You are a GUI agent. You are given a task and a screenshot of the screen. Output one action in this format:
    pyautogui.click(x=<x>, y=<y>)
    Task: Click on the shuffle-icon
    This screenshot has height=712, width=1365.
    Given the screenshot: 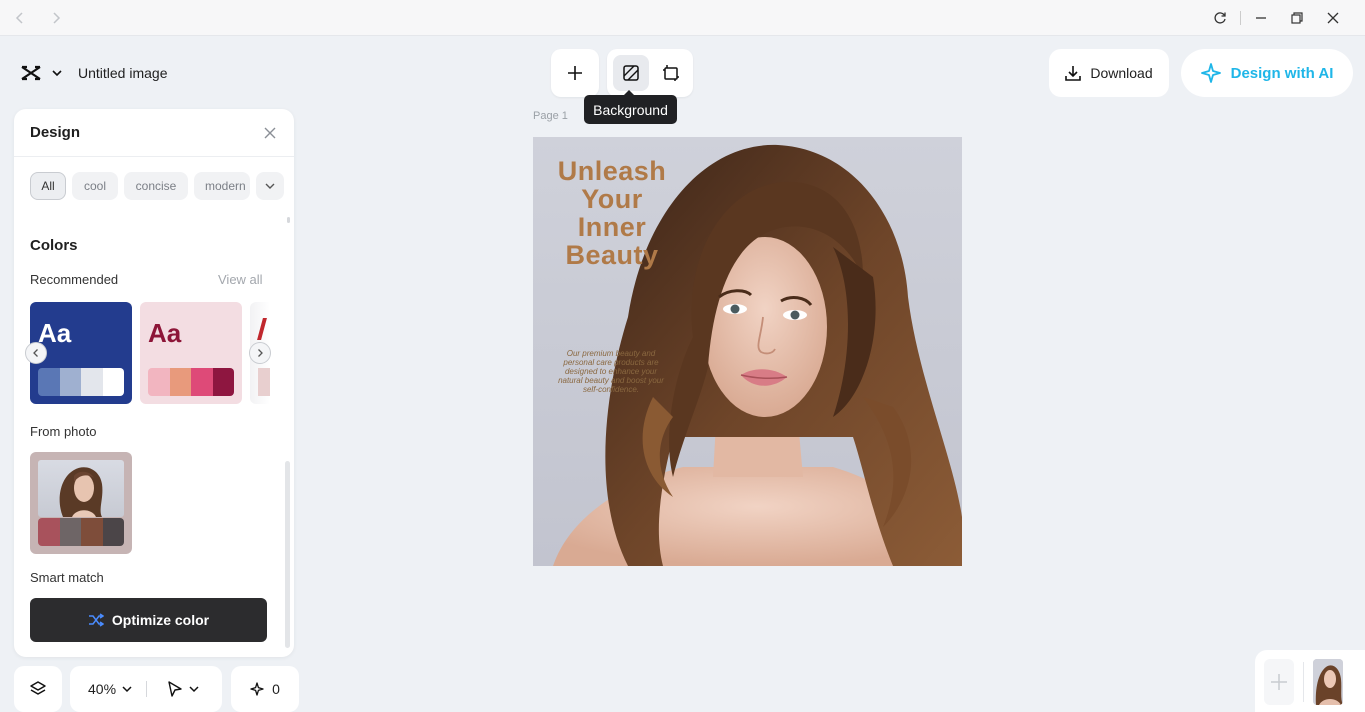 What is the action you would take?
    pyautogui.click(x=96, y=620)
    